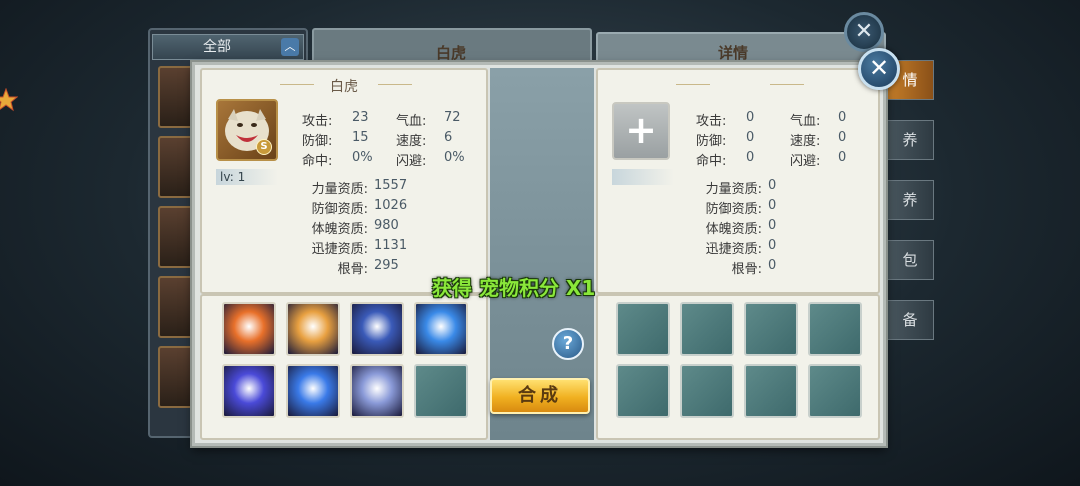  What do you see at coordinates (772, 265) in the screenshot?
I see `root-bone-value: 0` at bounding box center [772, 265].